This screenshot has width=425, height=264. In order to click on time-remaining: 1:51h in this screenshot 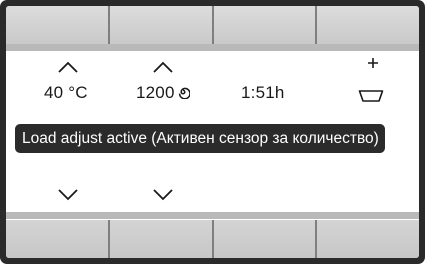, I will do `click(263, 92)`.